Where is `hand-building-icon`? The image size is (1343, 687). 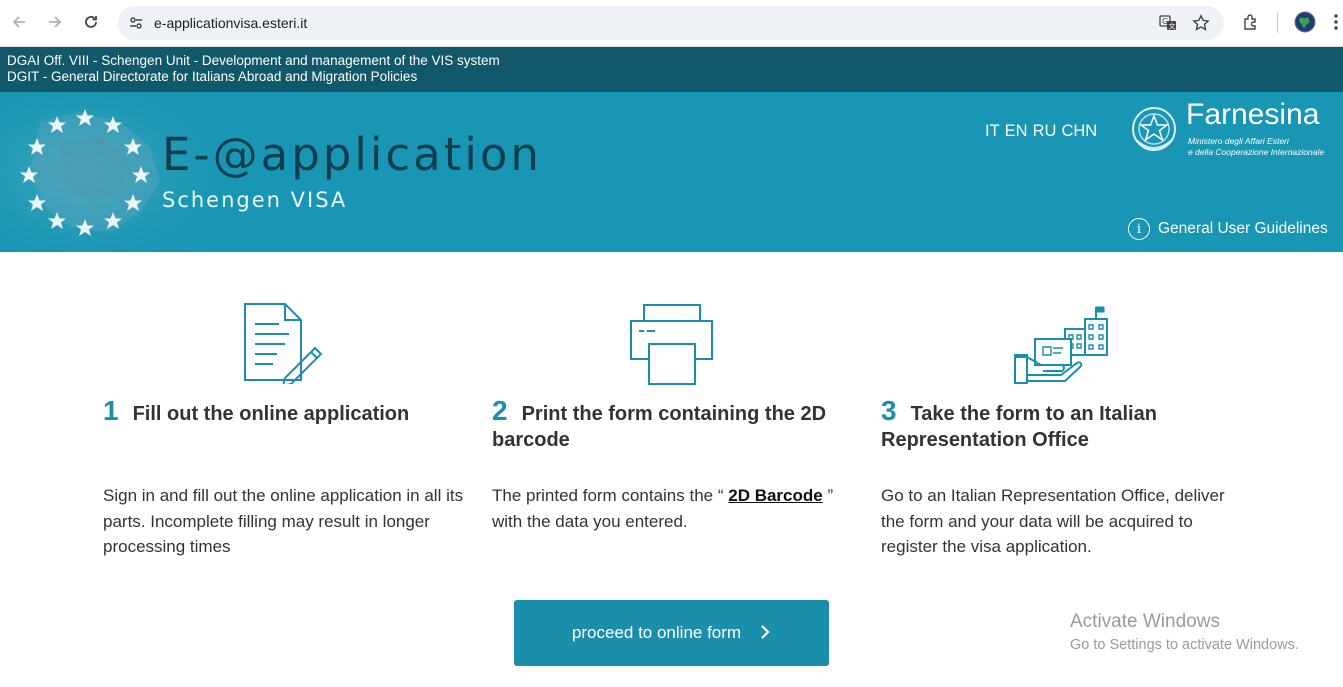
hand-building-icon is located at coordinates (1061, 345).